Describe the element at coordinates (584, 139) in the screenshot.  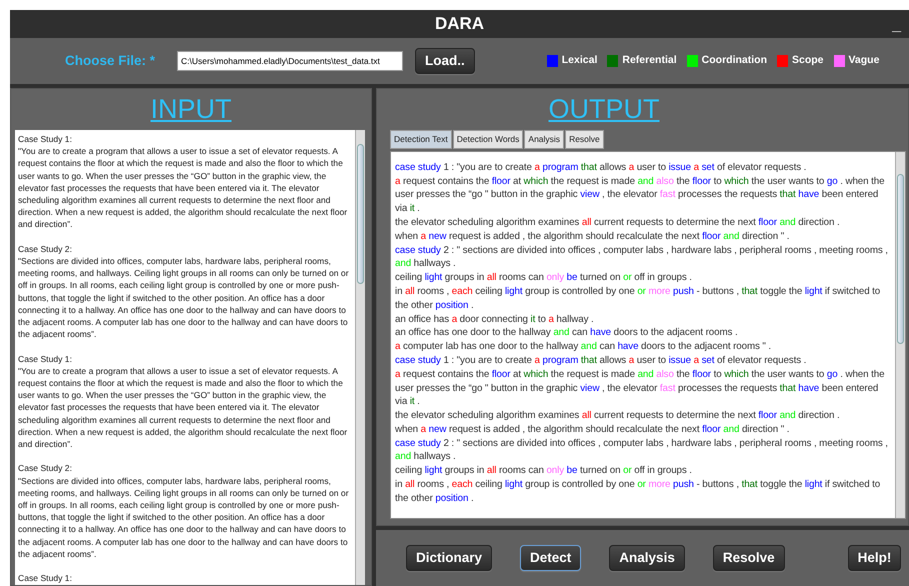
I see `tab: Resolve` at that location.